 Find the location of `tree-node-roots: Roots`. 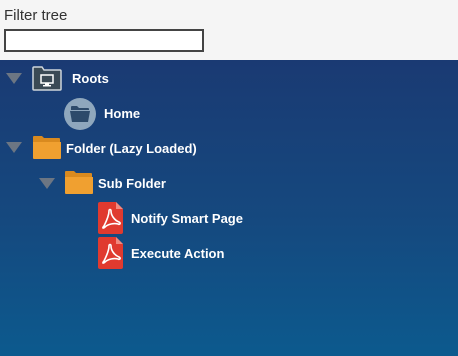

tree-node-roots: Roots is located at coordinates (229, 78).